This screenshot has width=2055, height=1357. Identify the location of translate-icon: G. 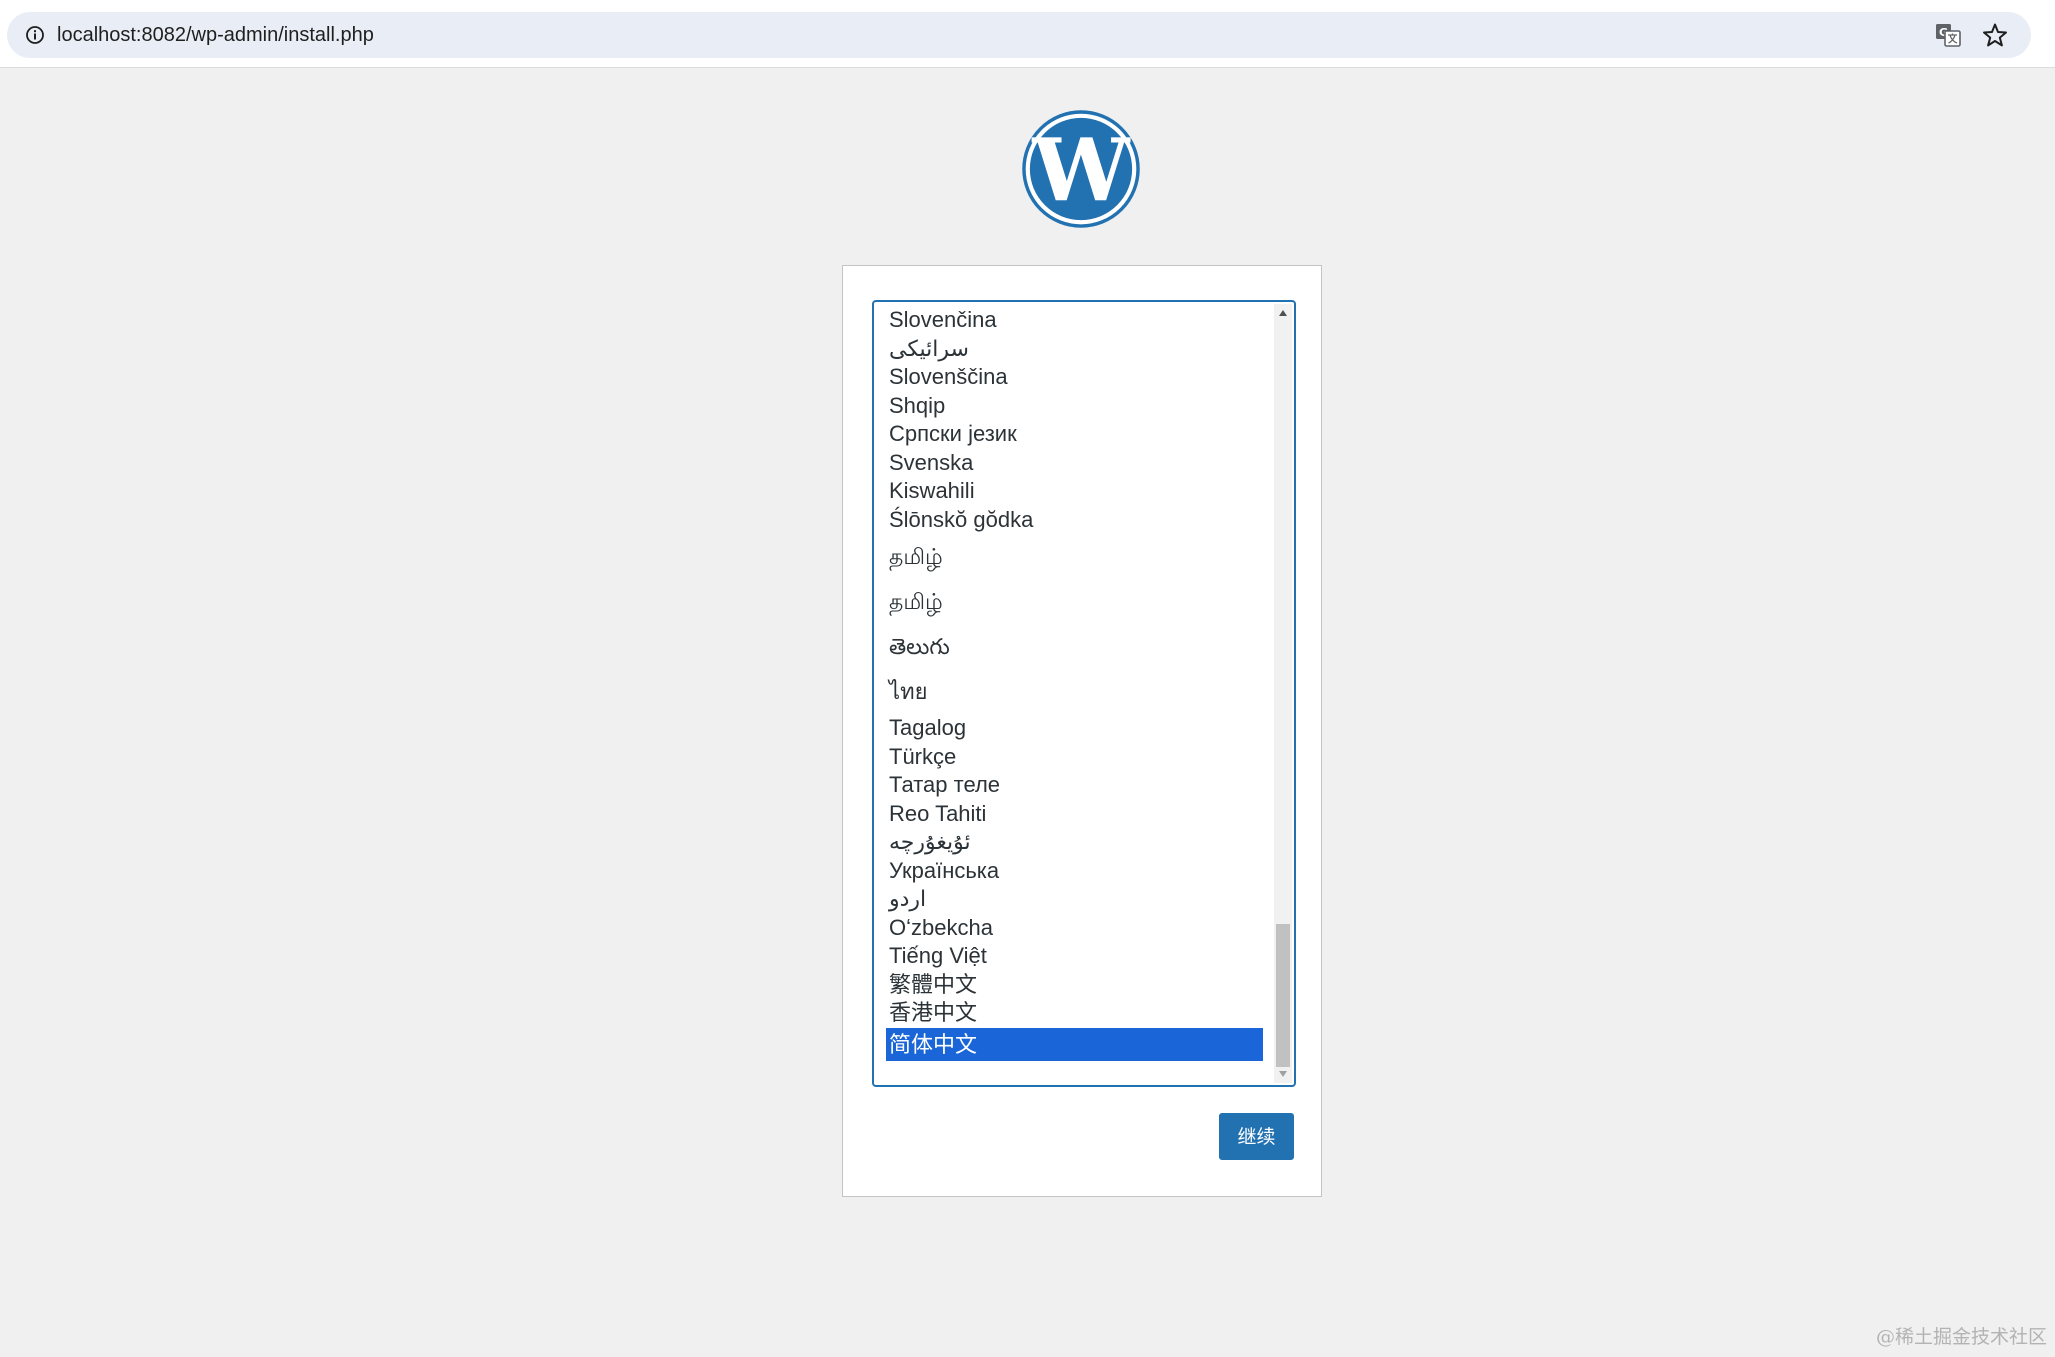
(1948, 35).